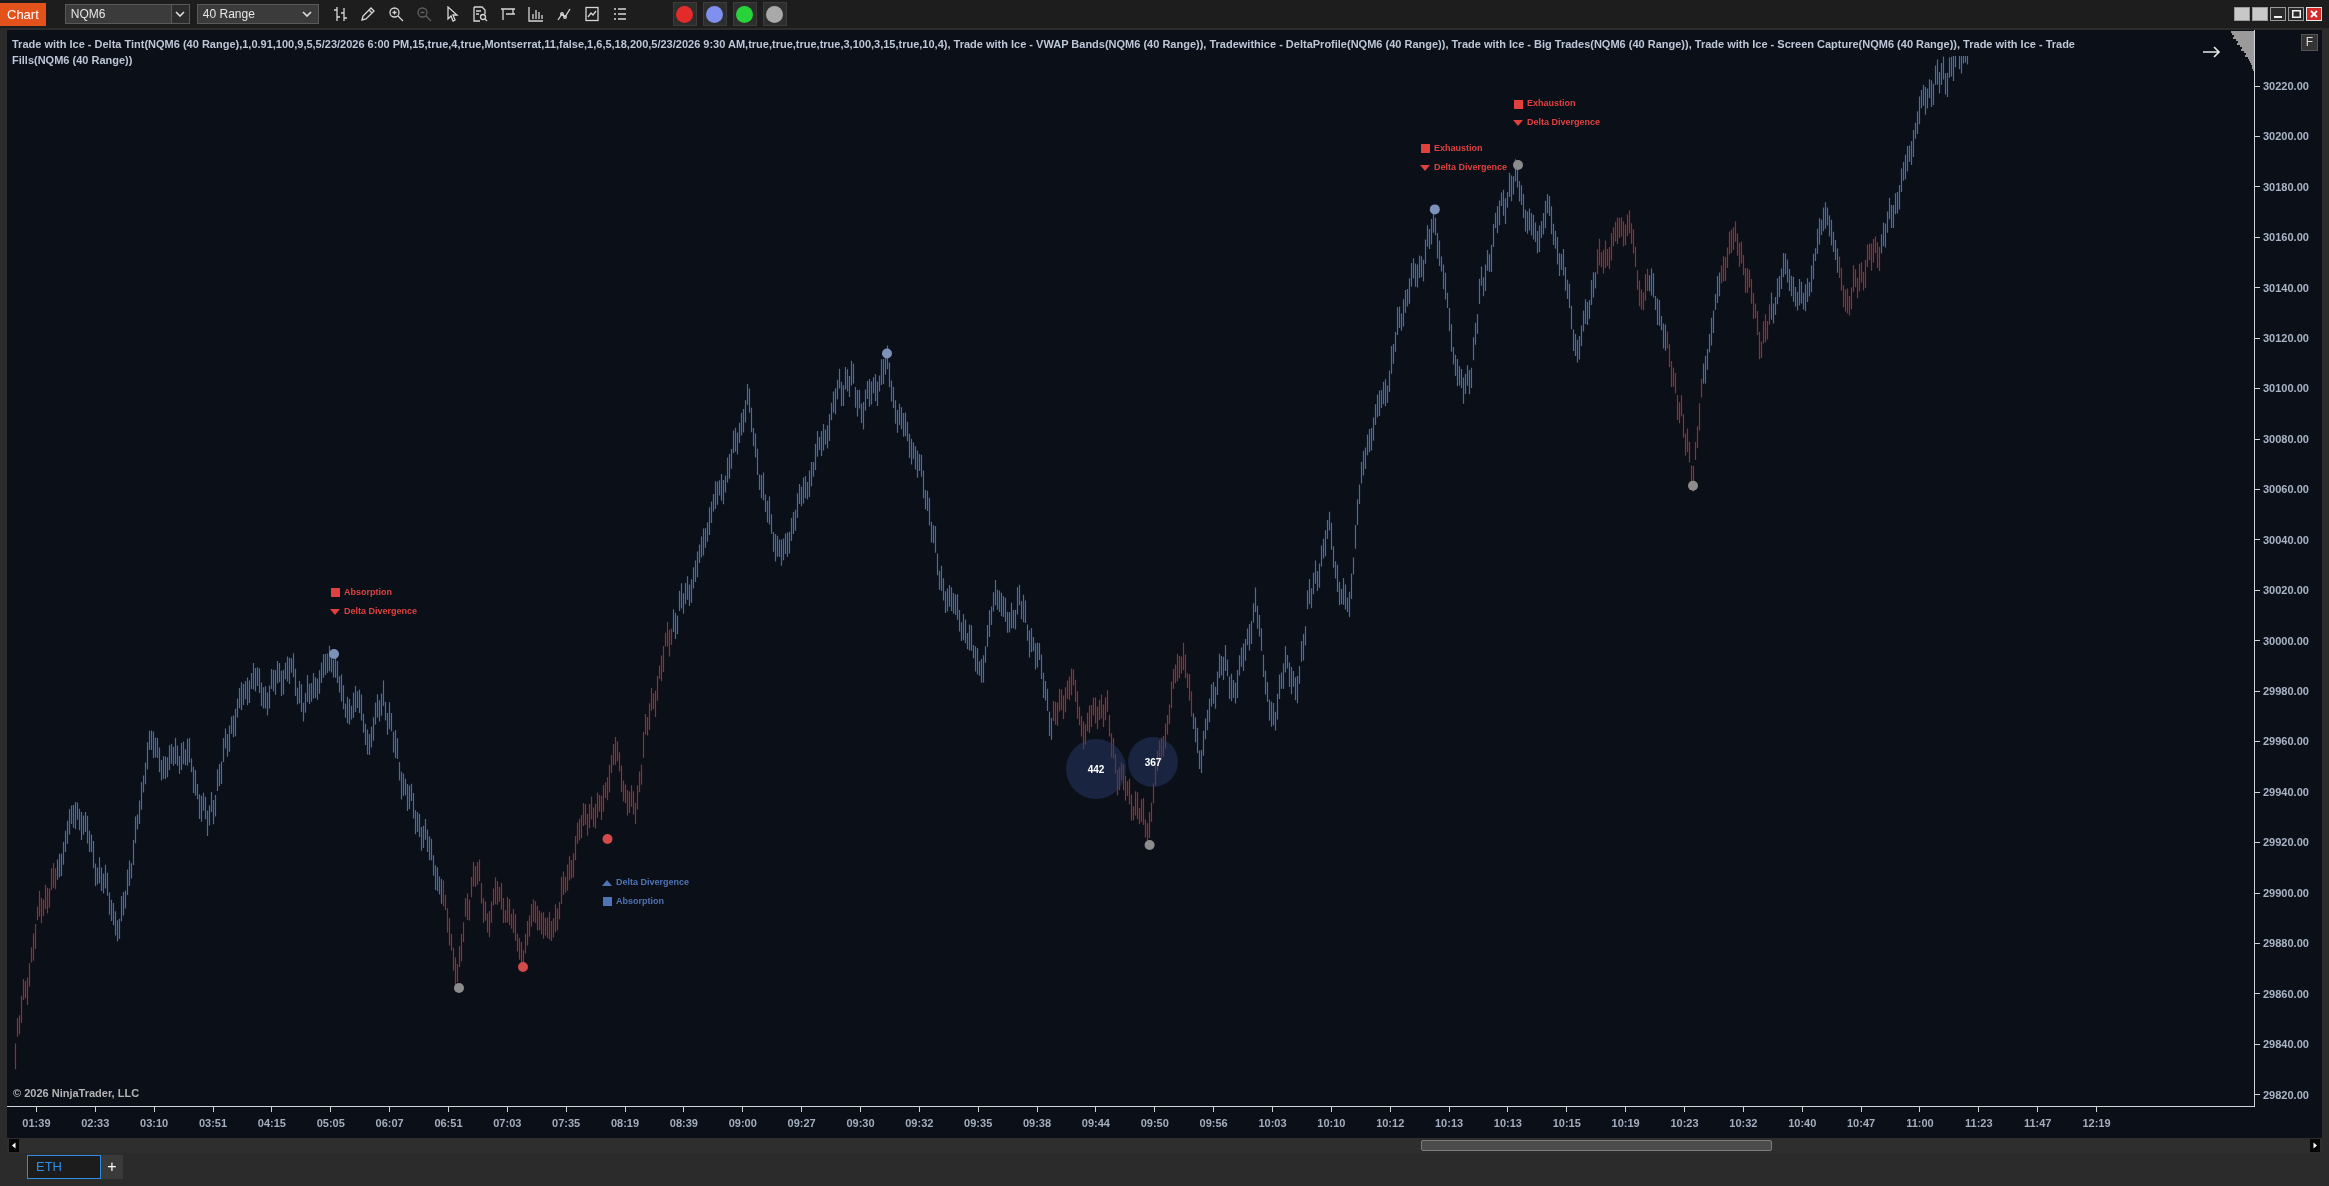  I want to click on time-label: 04:15, so click(271, 1123).